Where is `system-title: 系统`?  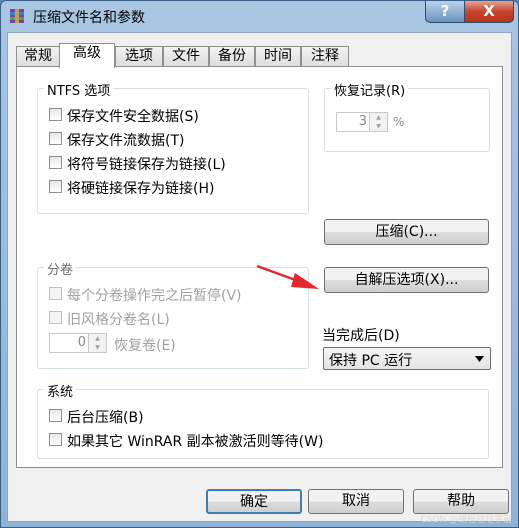 system-title: 系统 is located at coordinates (60, 390).